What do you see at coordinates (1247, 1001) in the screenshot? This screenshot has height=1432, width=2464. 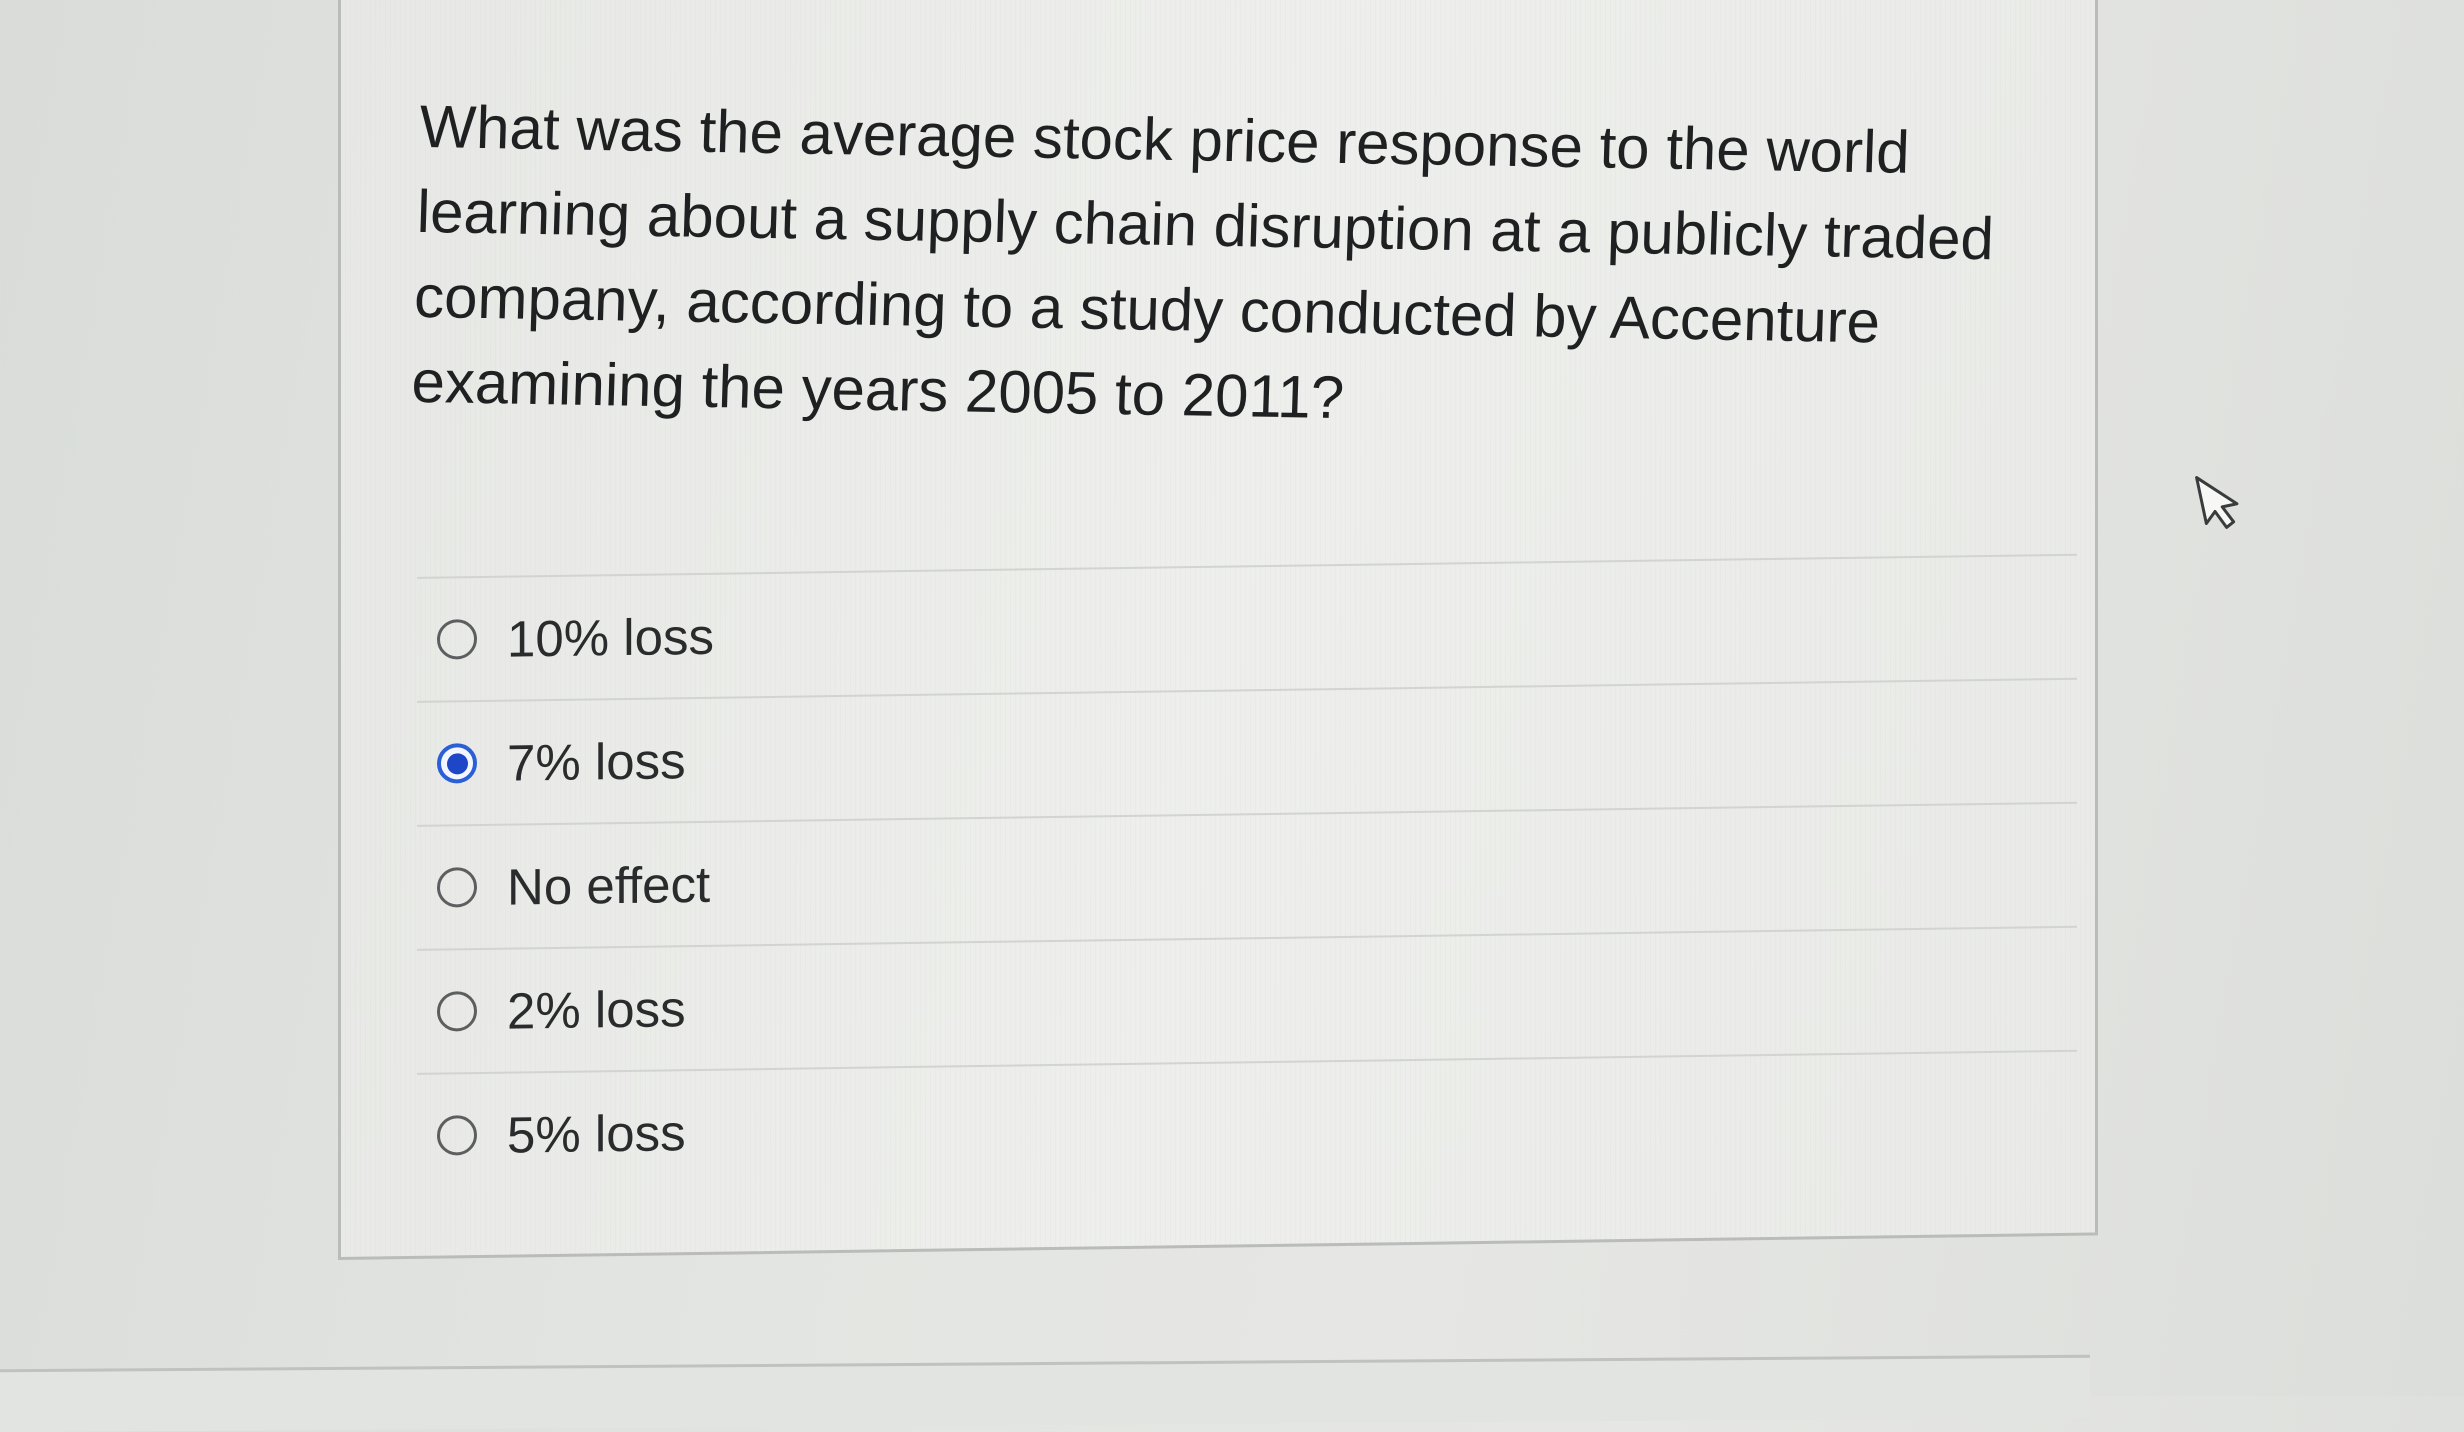 I see `answer-option-2-percent-loss: 2% loss` at bounding box center [1247, 1001].